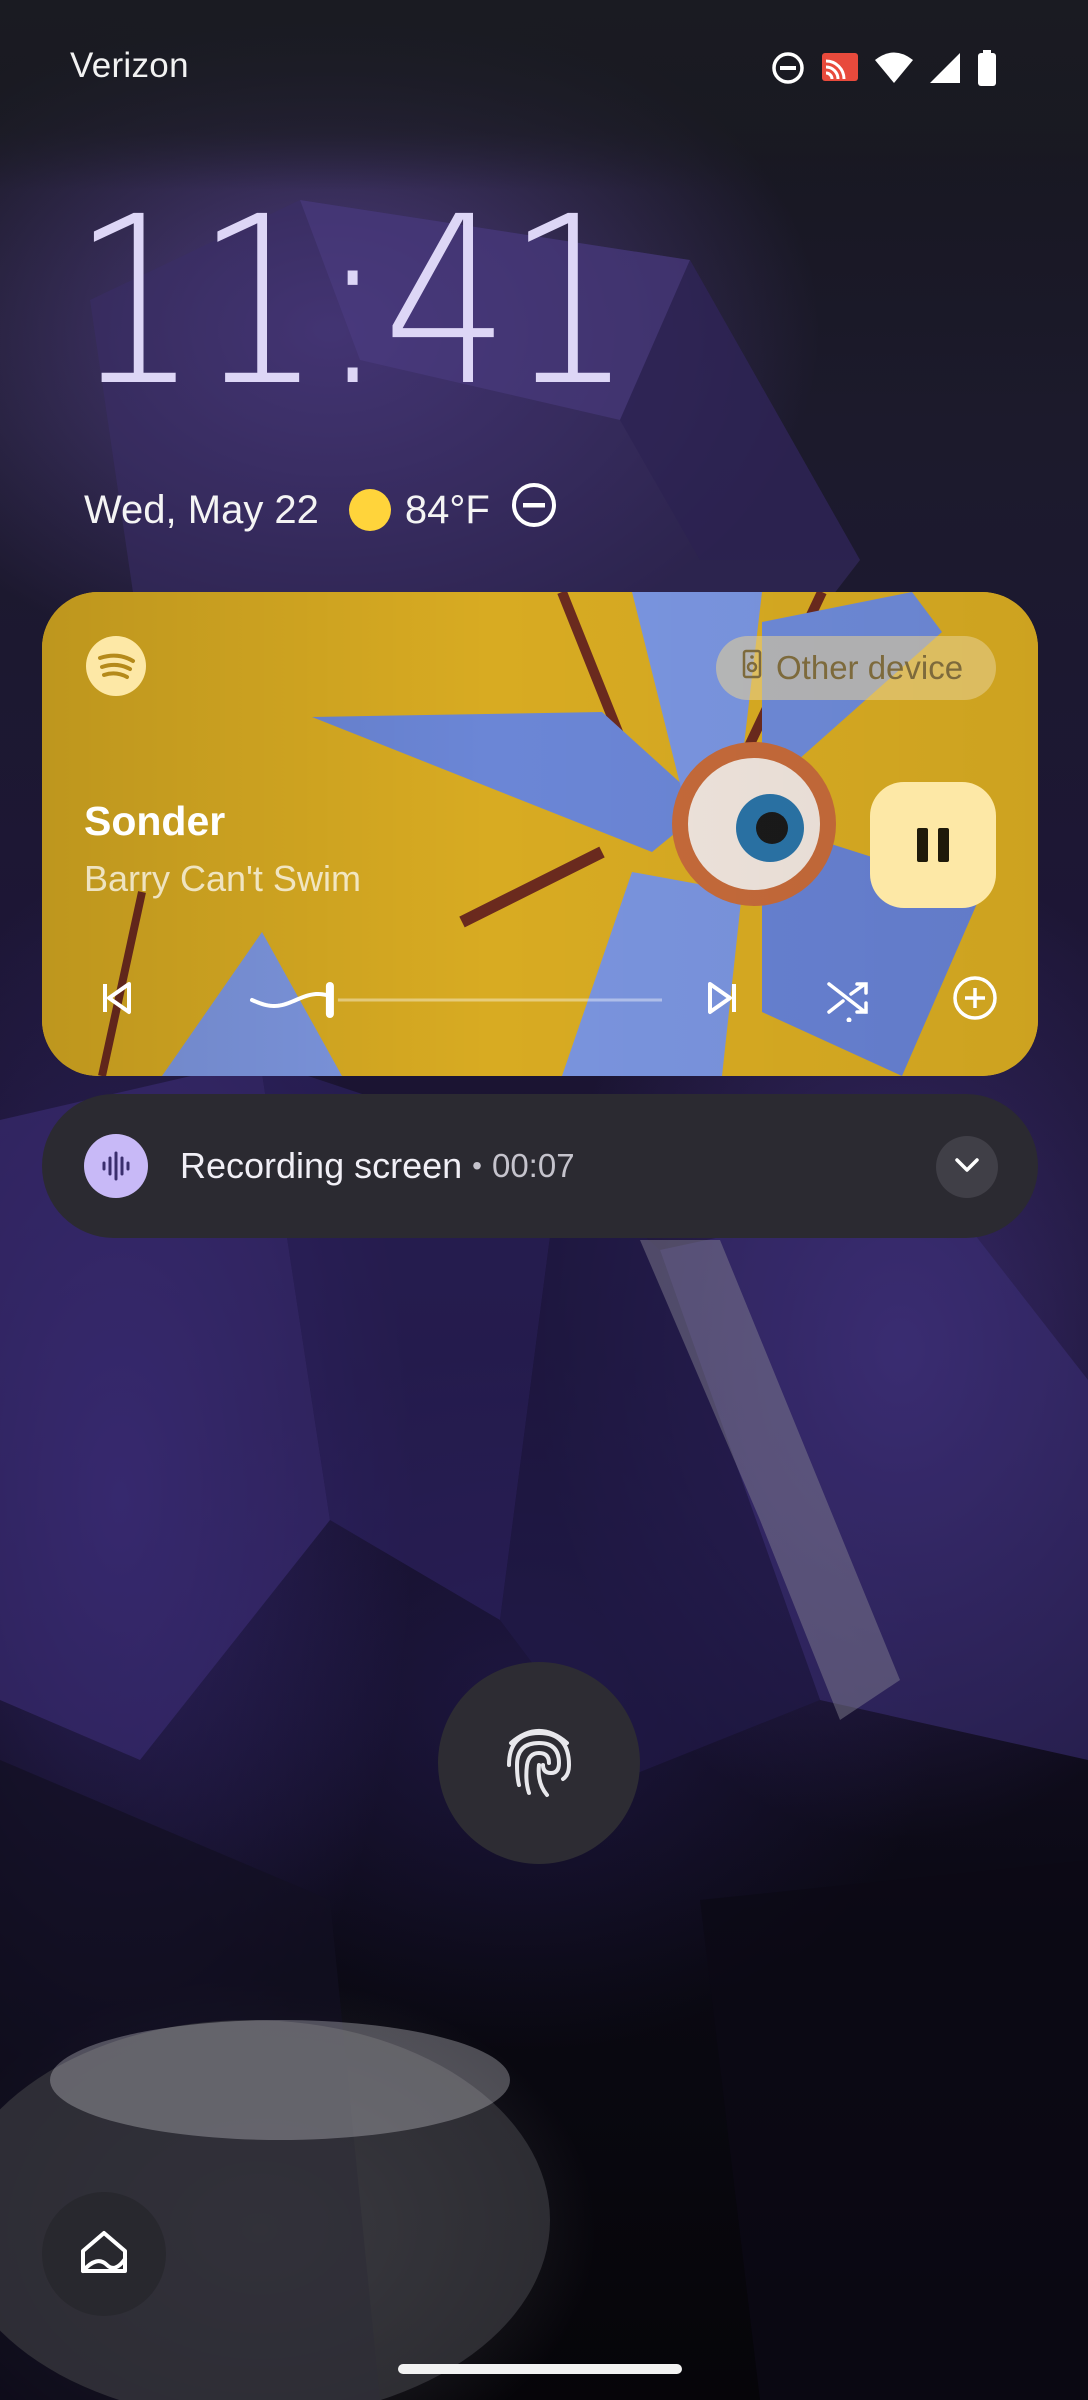 The width and height of the screenshot is (1088, 2400). What do you see at coordinates (437, 1000) in the screenshot?
I see `seek-bar` at bounding box center [437, 1000].